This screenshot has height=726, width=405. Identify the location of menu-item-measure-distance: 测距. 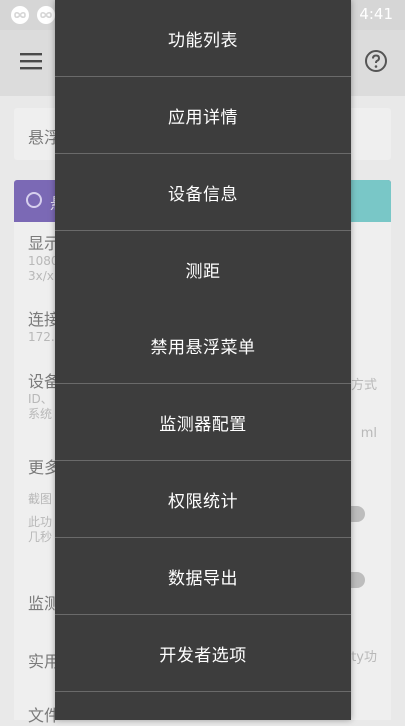
(203, 269).